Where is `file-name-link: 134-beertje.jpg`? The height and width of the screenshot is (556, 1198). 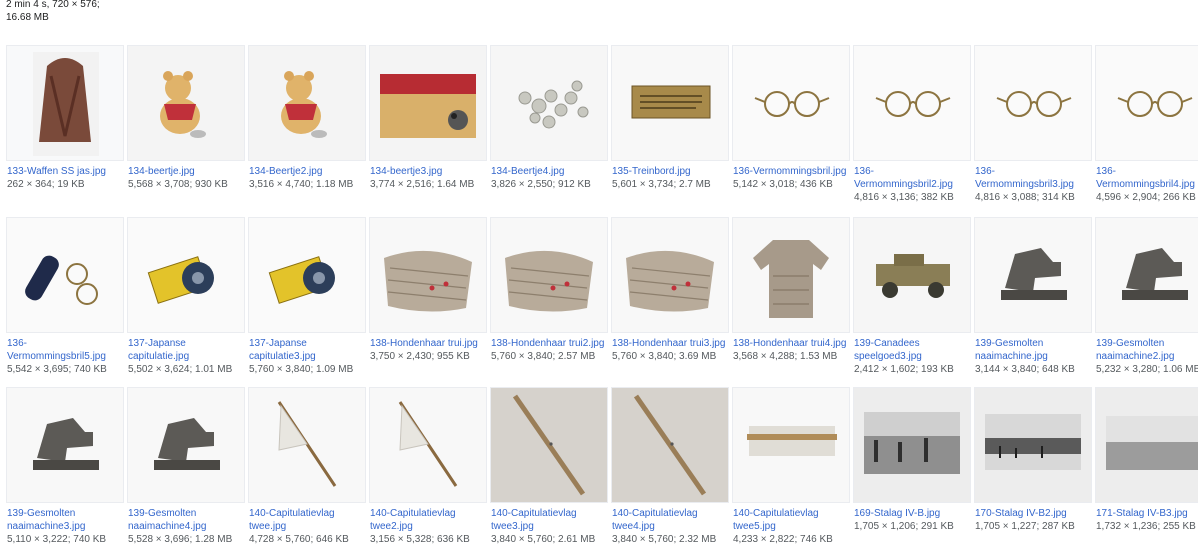 file-name-link: 134-beertje.jpg is located at coordinates (187, 171).